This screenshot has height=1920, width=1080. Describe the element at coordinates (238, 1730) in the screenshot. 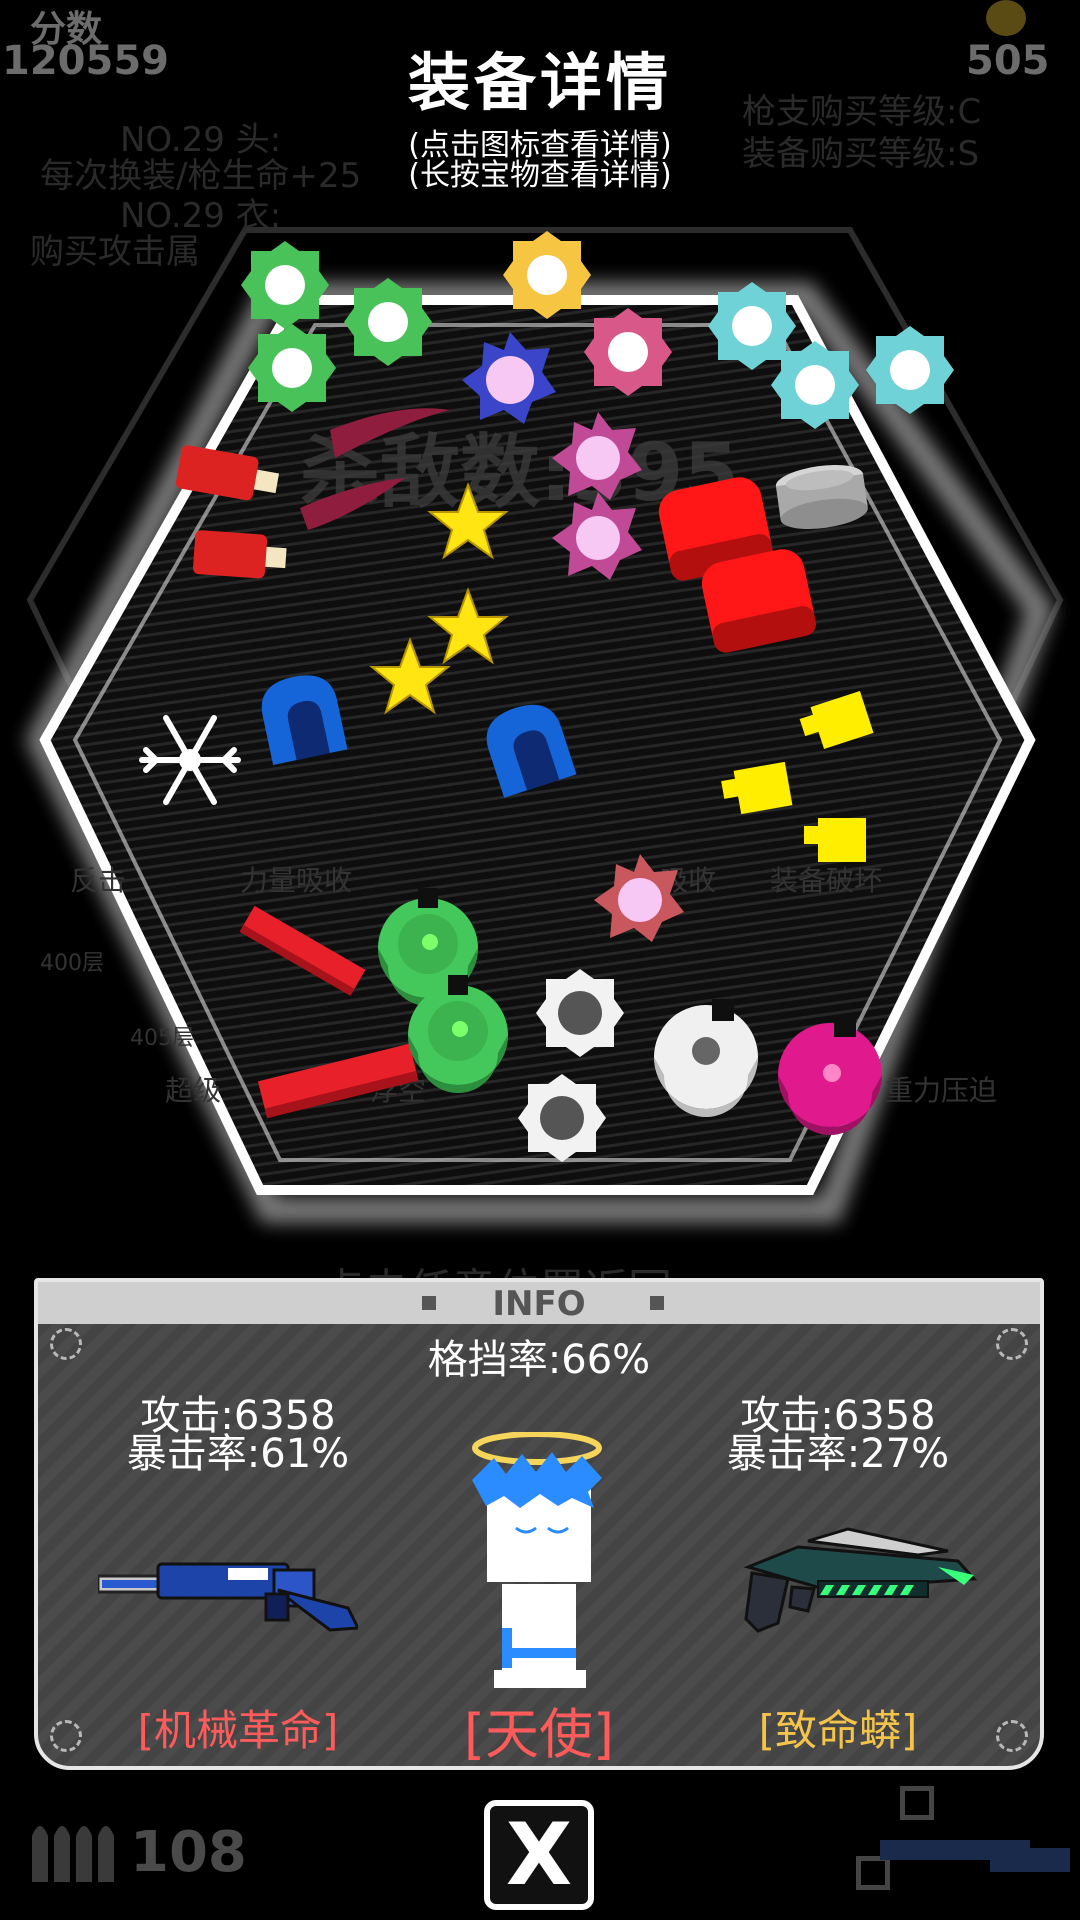

I see `left-weapon-name: [机械革命]` at that location.